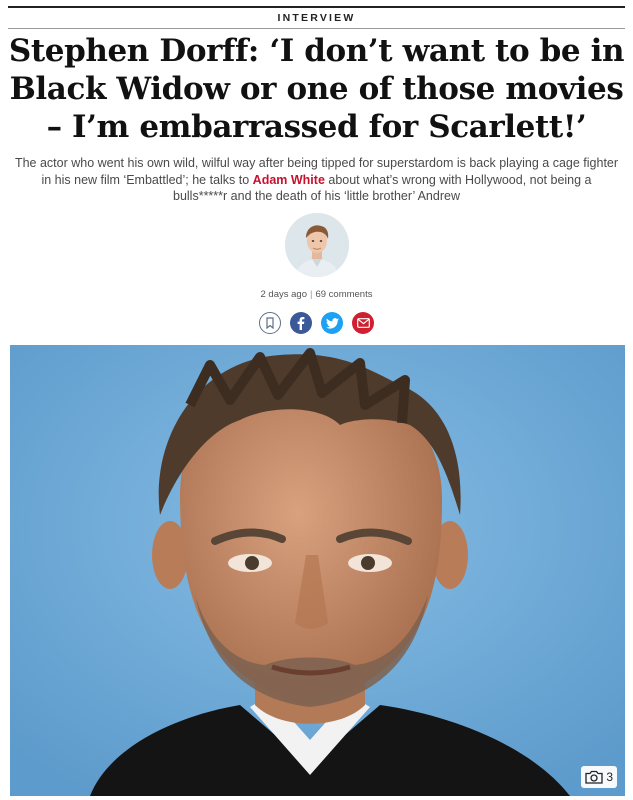 The width and height of the screenshot is (633, 800). I want to click on facebook-share-button, so click(301, 323).